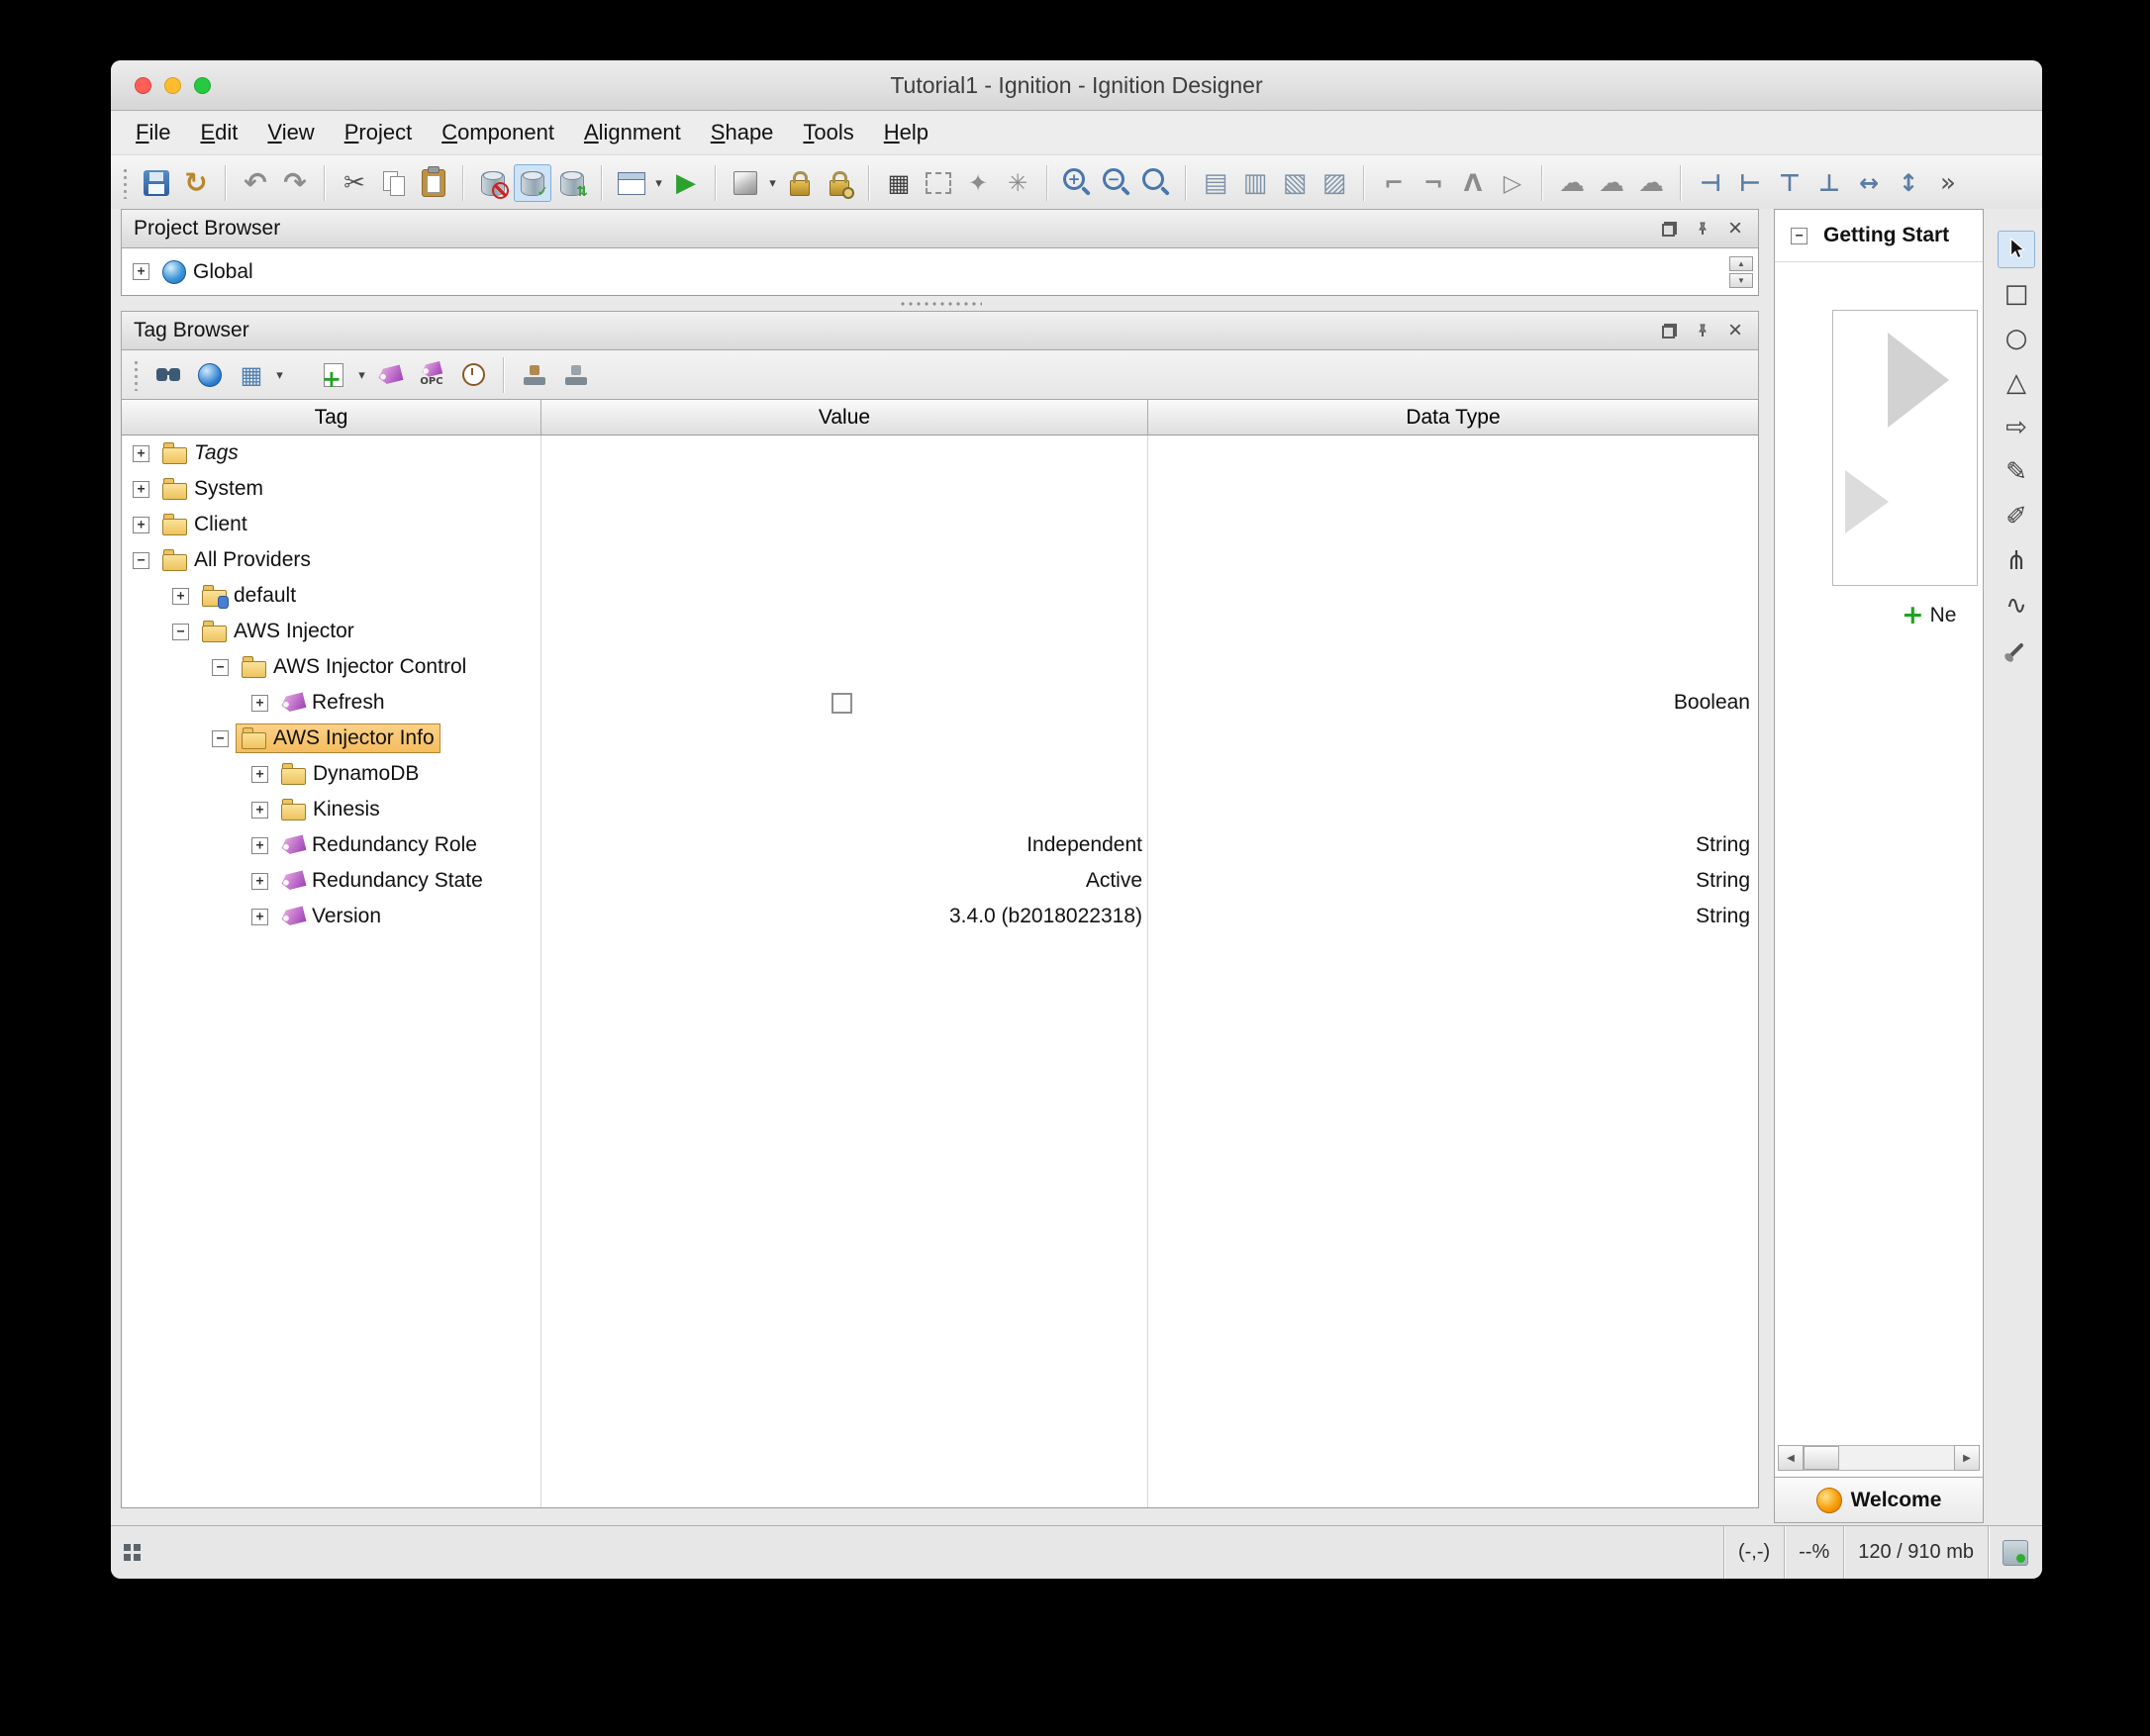 The image size is (2150, 1736). I want to click on opc-tag-button: OPC, so click(431, 375).